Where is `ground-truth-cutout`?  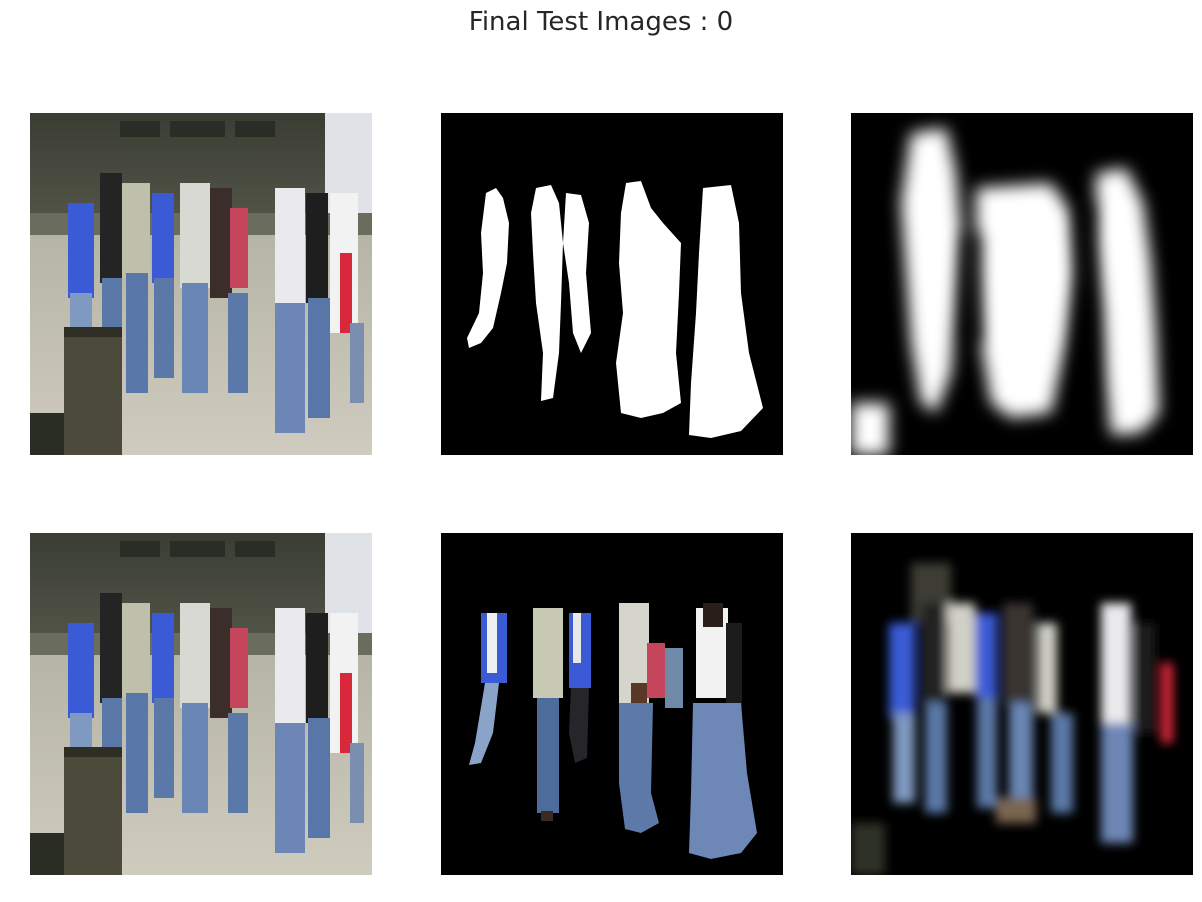
ground-truth-cutout is located at coordinates (612, 704).